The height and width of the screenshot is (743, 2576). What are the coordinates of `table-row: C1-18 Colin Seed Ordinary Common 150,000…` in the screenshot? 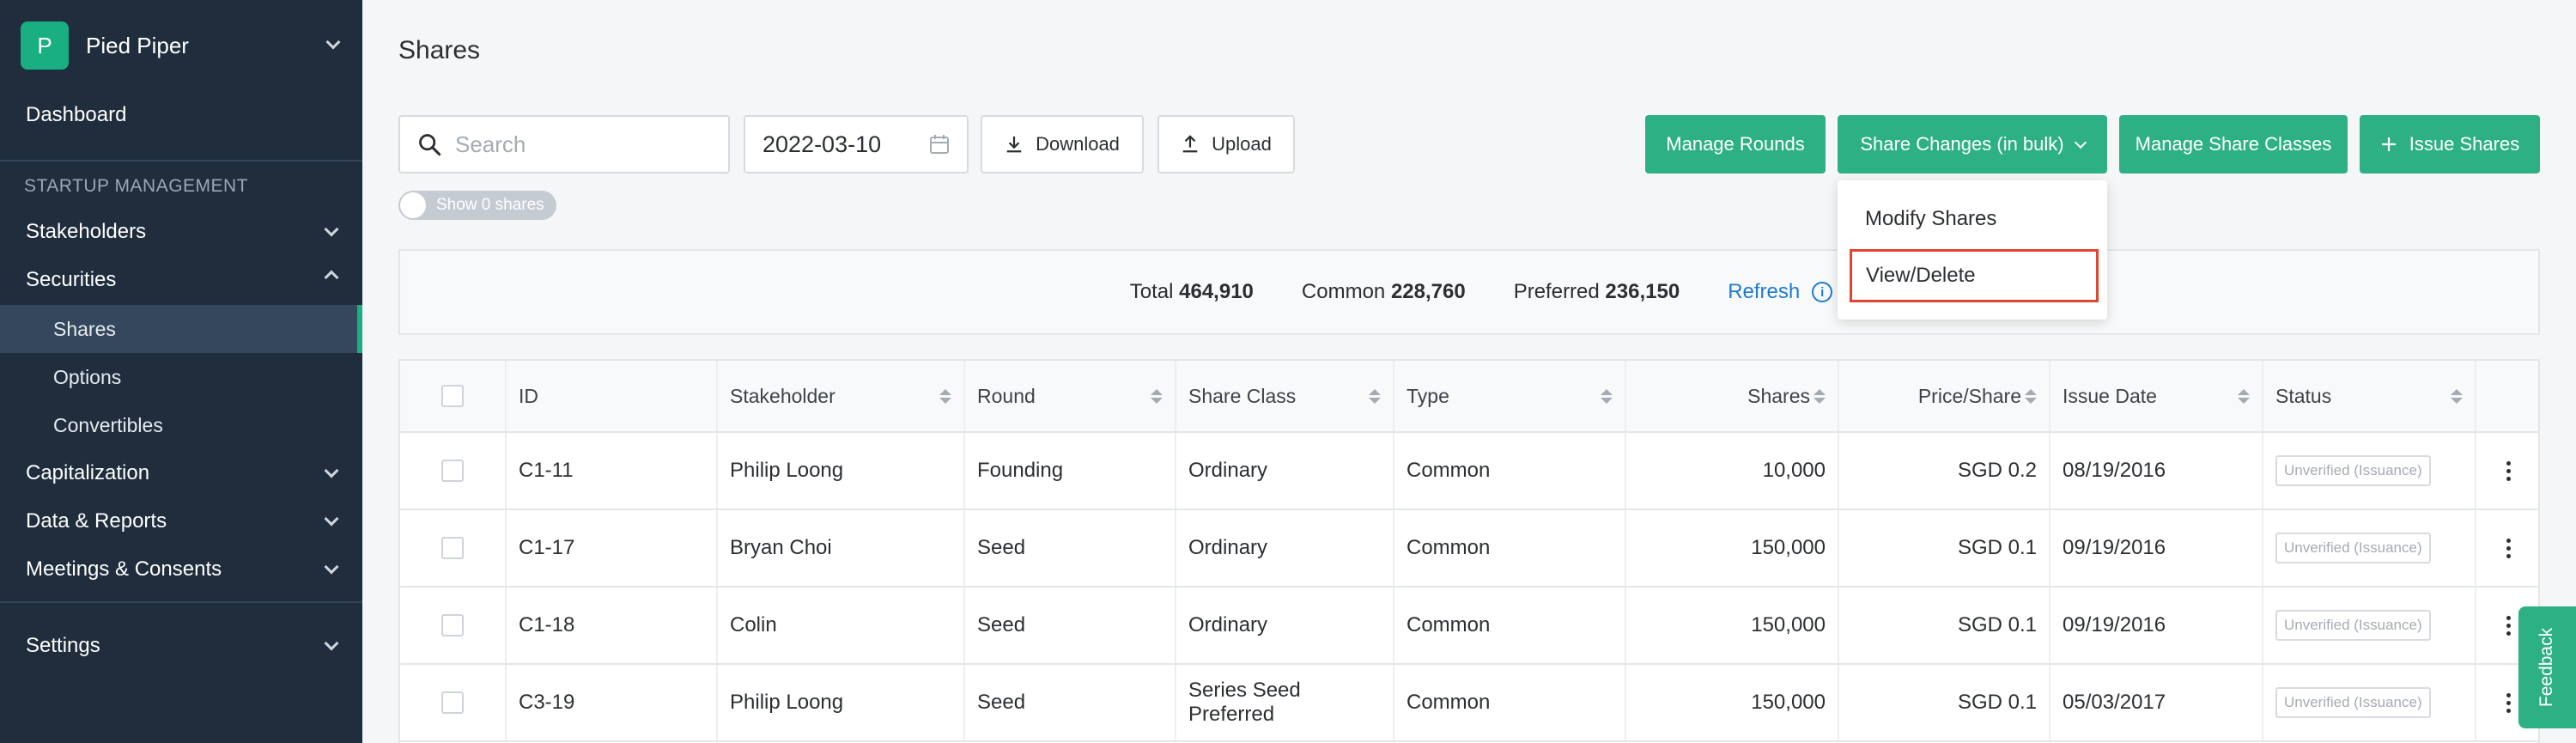 It's located at (1469, 626).